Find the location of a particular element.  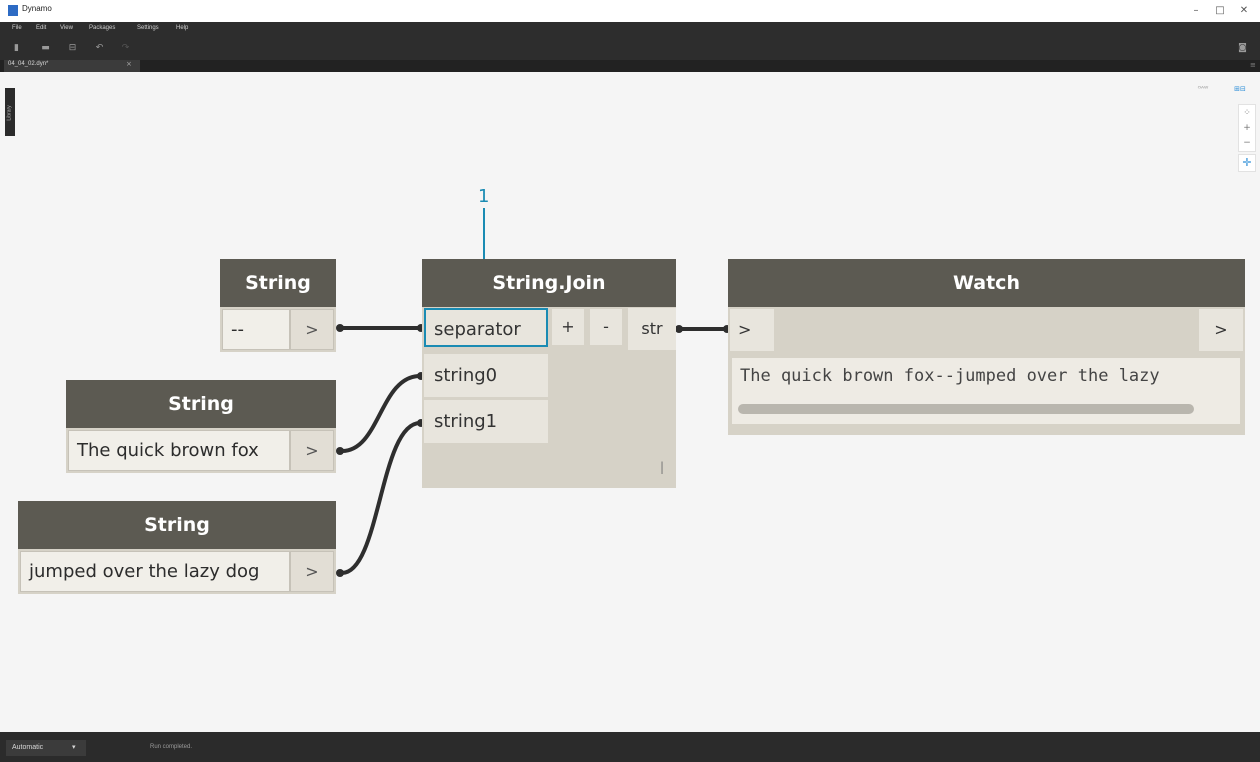

string-node-b-title: String is located at coordinates (177, 525).